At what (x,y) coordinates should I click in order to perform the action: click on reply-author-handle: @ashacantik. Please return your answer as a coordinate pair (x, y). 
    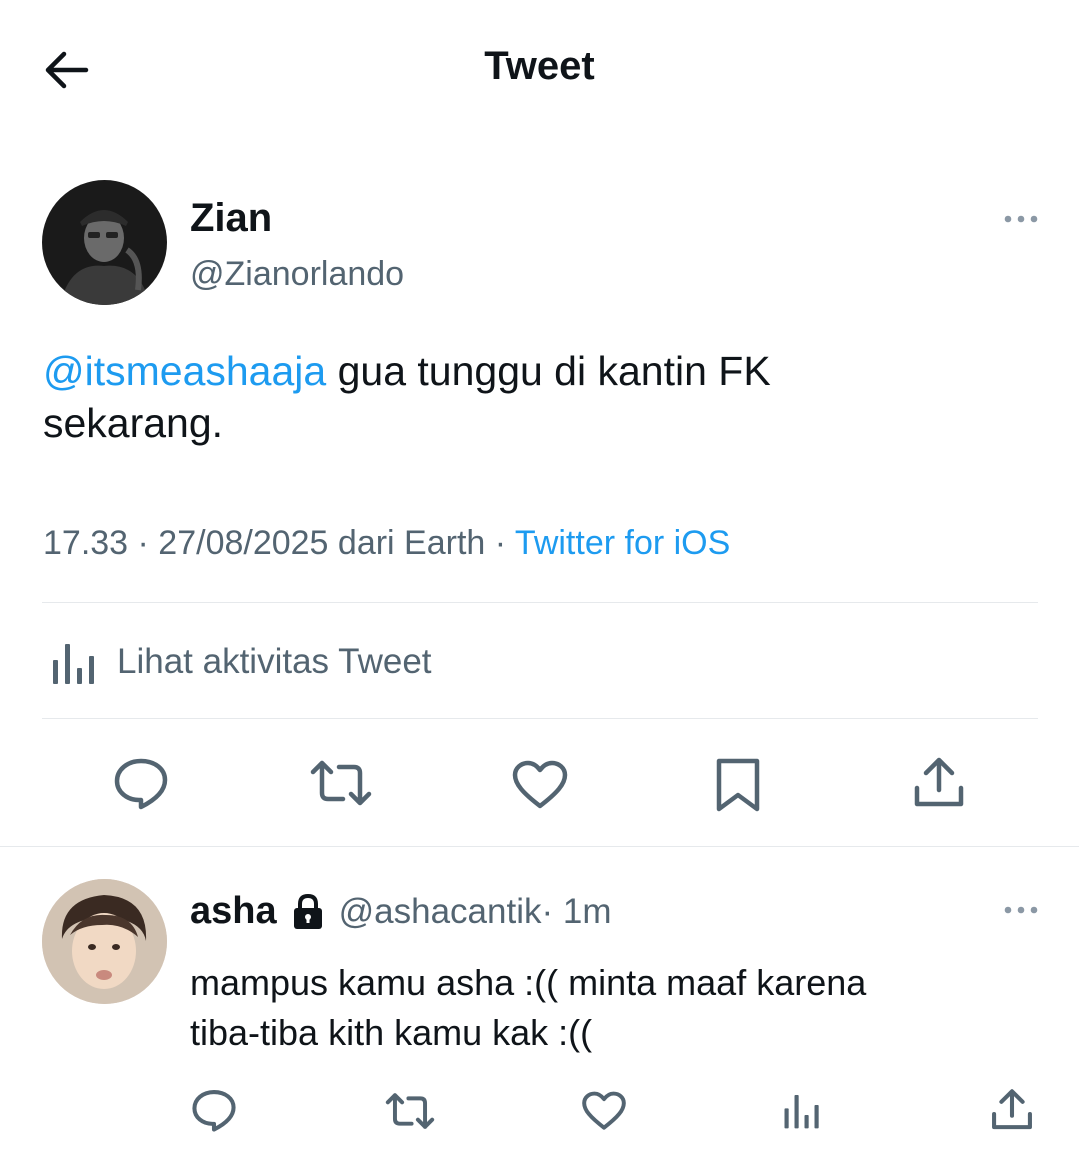
    Looking at the image, I should click on (440, 912).